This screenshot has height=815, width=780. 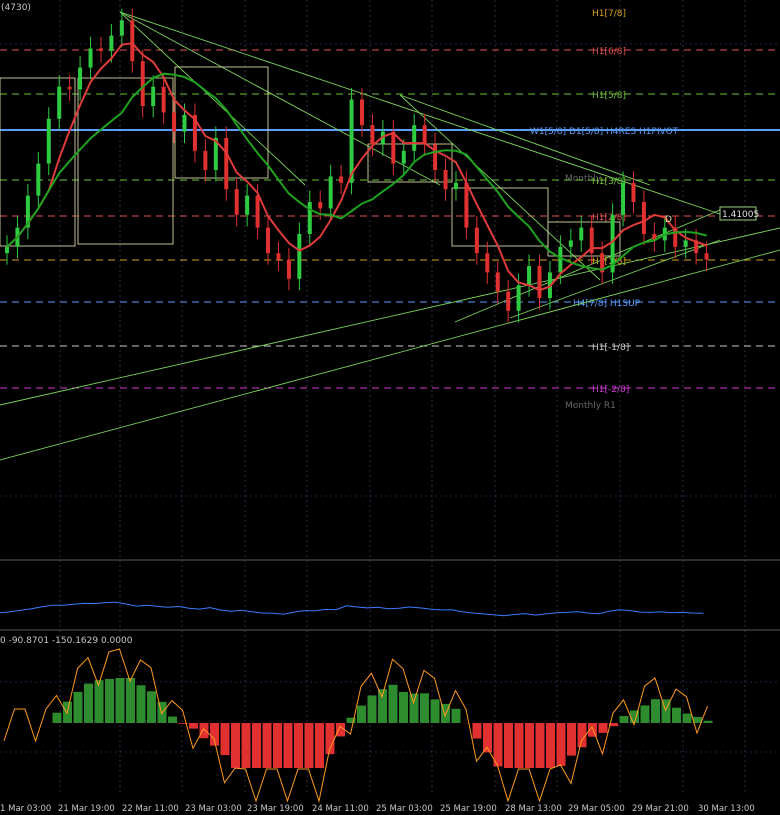 I want to click on level-label-11: Monthly R1, so click(x=590, y=406).